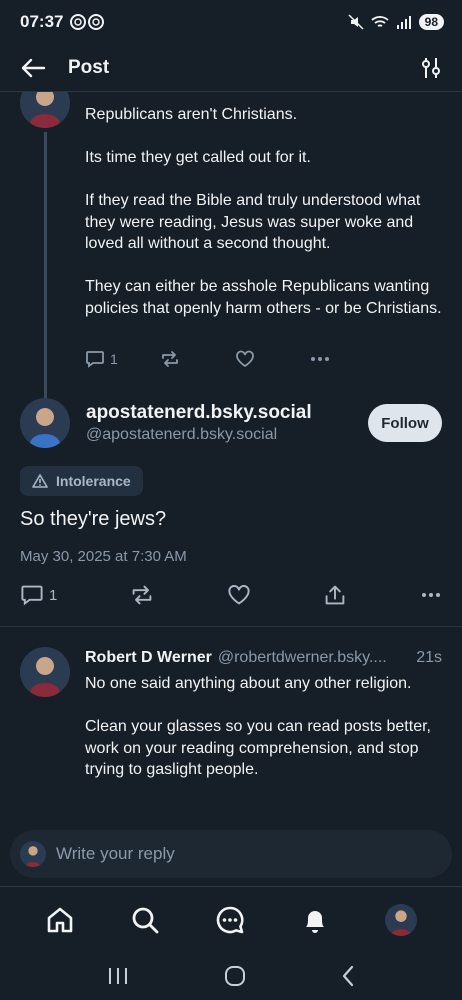 This screenshot has width=462, height=1000. I want to click on reply-timestamp: 21s, so click(429, 657).